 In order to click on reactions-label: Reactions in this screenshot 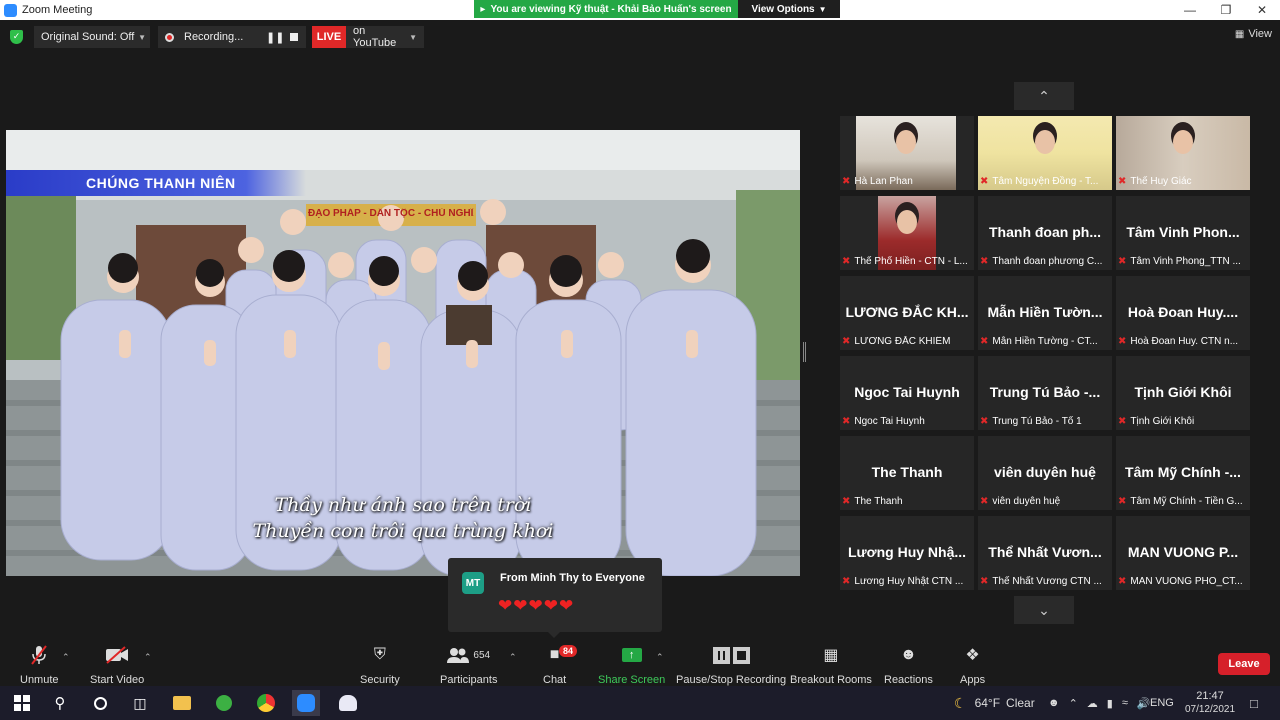, I will do `click(908, 680)`.